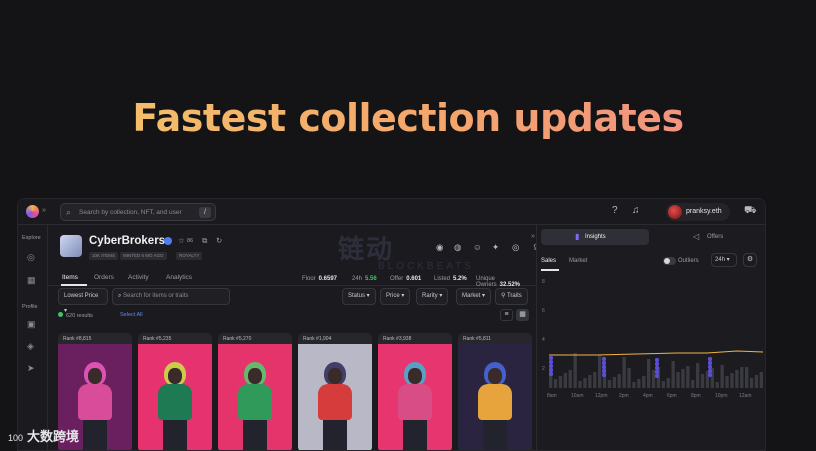 This screenshot has width=816, height=451. What do you see at coordinates (656, 353) in the screenshot?
I see `average-line` at bounding box center [656, 353].